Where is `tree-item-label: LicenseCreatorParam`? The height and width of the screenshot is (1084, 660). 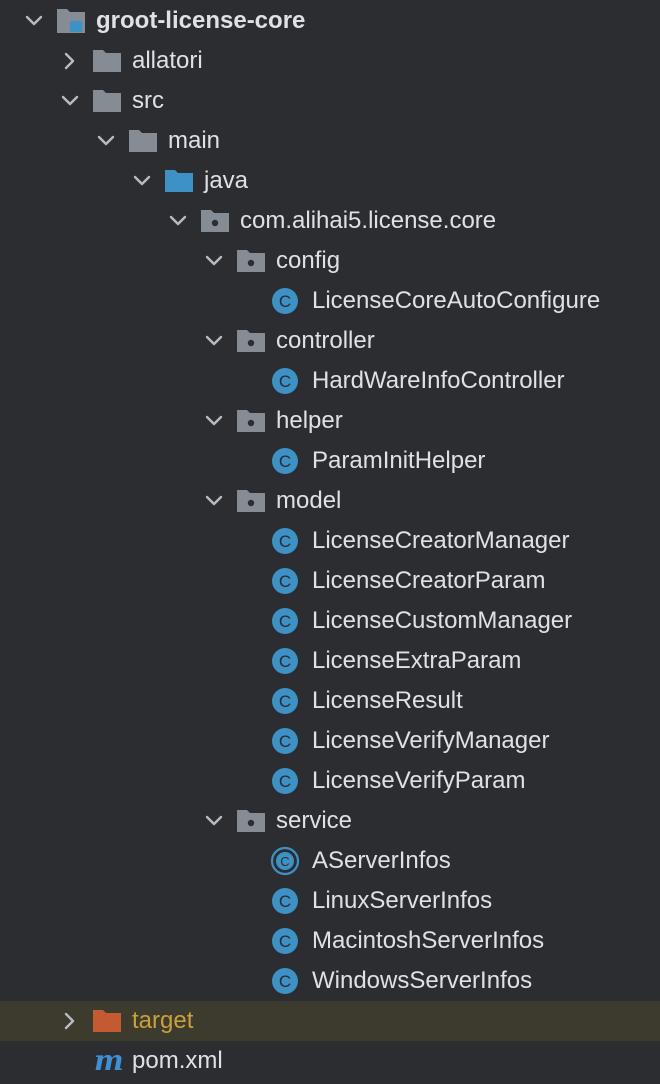 tree-item-label: LicenseCreatorParam is located at coordinates (429, 580).